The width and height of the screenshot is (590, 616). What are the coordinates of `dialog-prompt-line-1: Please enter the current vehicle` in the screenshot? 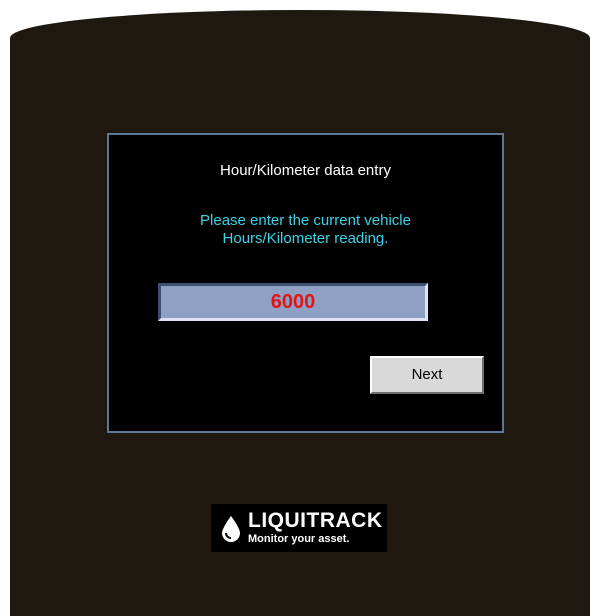 It's located at (305, 220).